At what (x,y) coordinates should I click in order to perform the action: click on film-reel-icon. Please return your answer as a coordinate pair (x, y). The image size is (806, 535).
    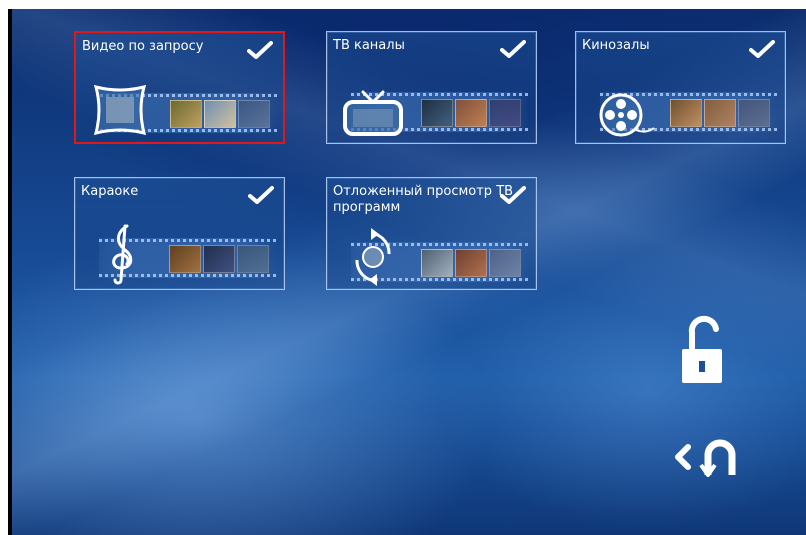
    Looking at the image, I should click on (627, 115).